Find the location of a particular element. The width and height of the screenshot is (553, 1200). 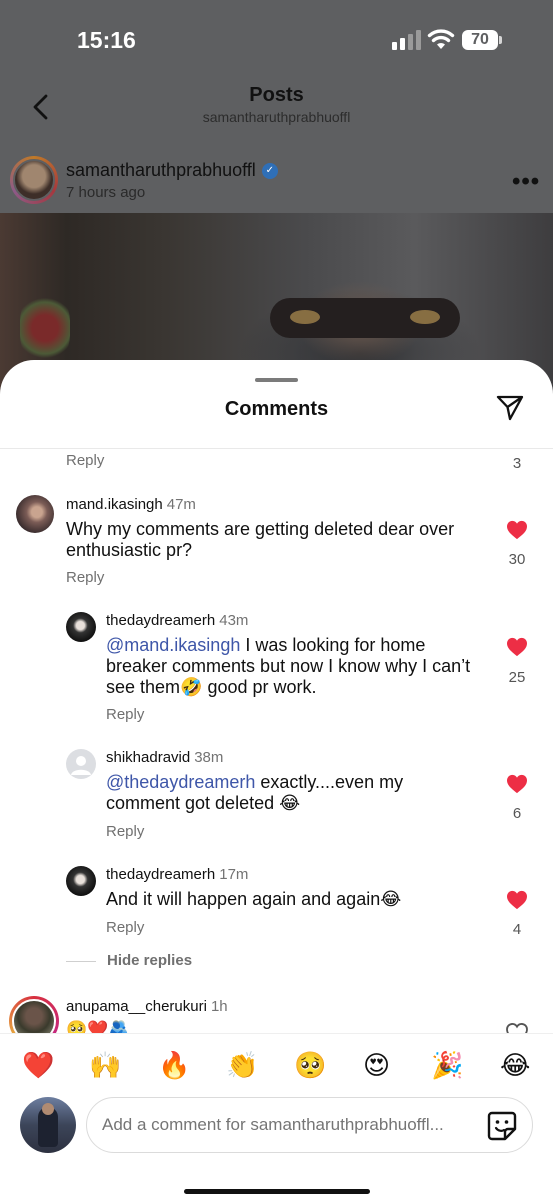

reply-time: 38m is located at coordinates (209, 757).